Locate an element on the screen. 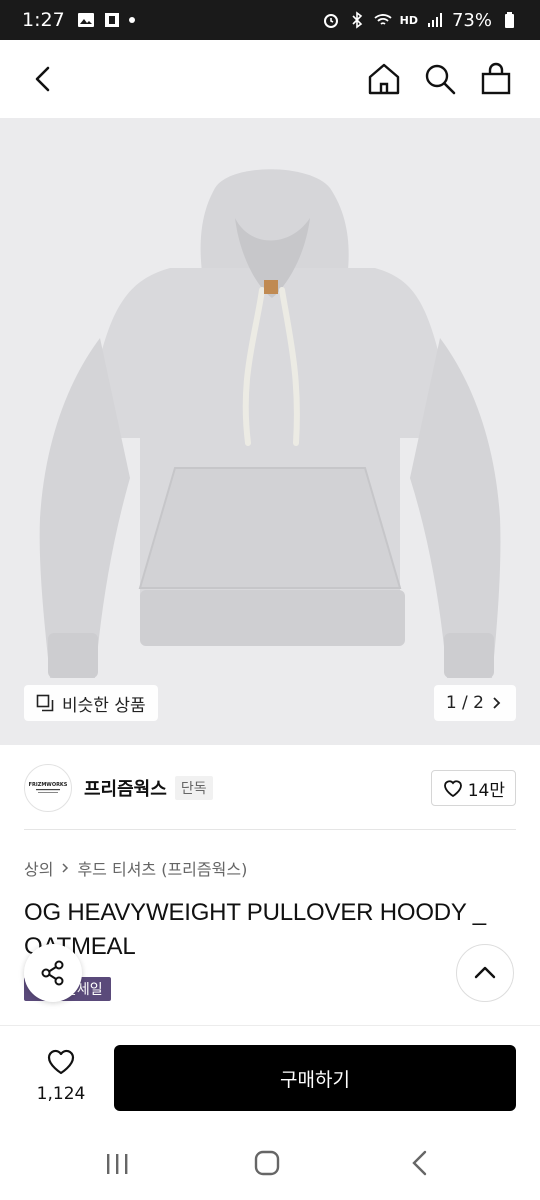 Image resolution: width=540 pixels, height=1200 pixels. bluetooth-icon is located at coordinates (357, 20).